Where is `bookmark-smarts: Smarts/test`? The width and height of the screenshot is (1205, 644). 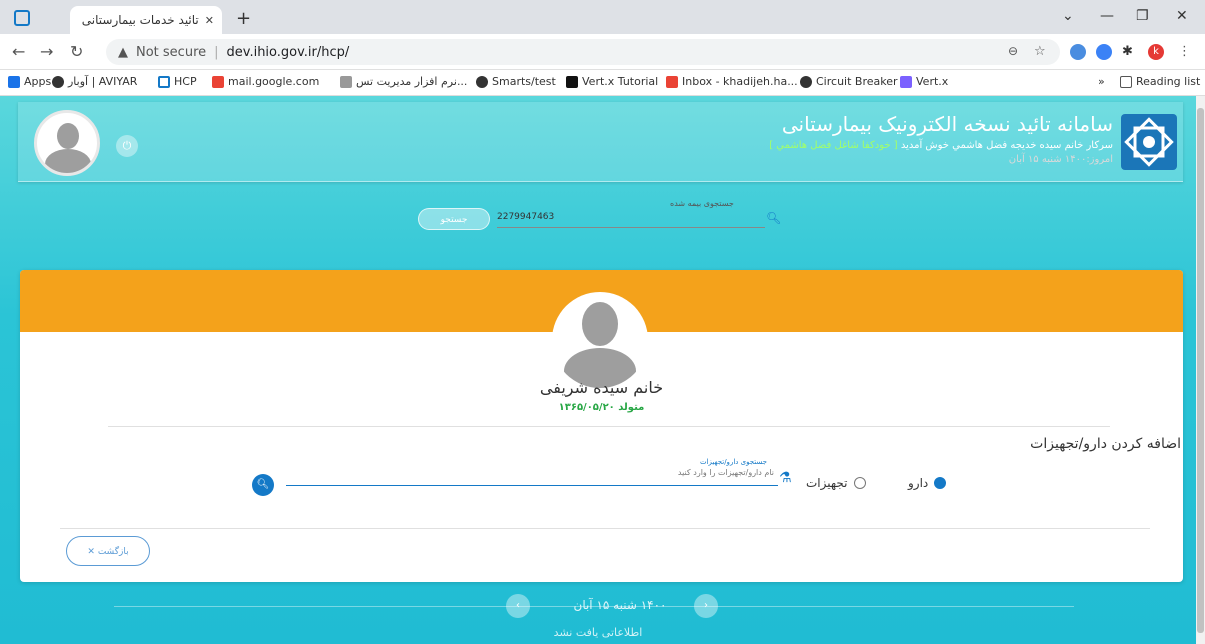
bookmark-smarts: Smarts/test is located at coordinates (516, 81).